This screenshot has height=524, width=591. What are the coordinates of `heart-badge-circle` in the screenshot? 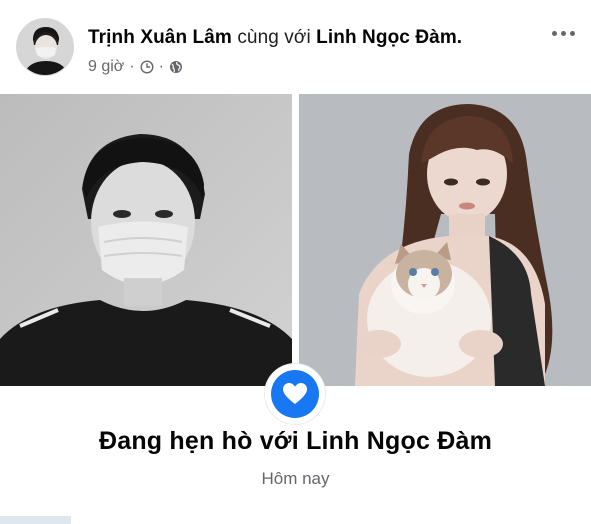 It's located at (295, 394).